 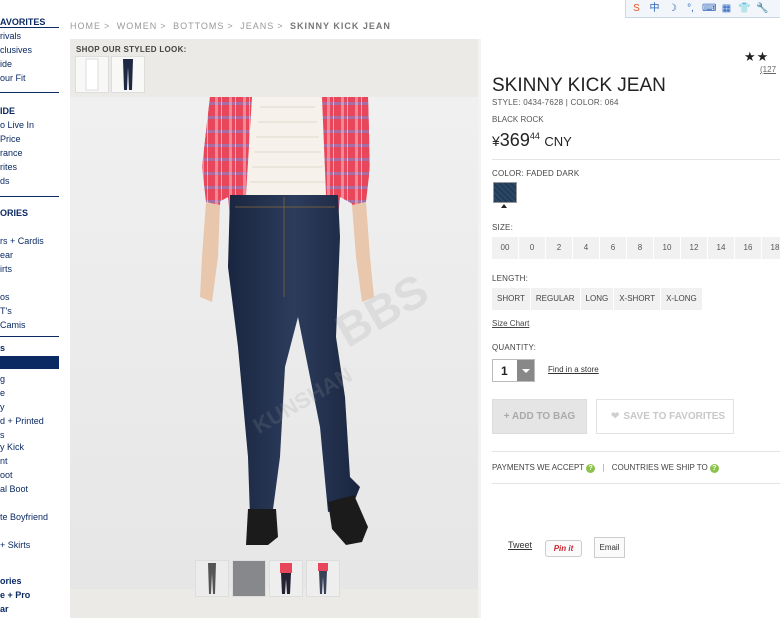 I want to click on length-option: LONG, so click(x=597, y=299).